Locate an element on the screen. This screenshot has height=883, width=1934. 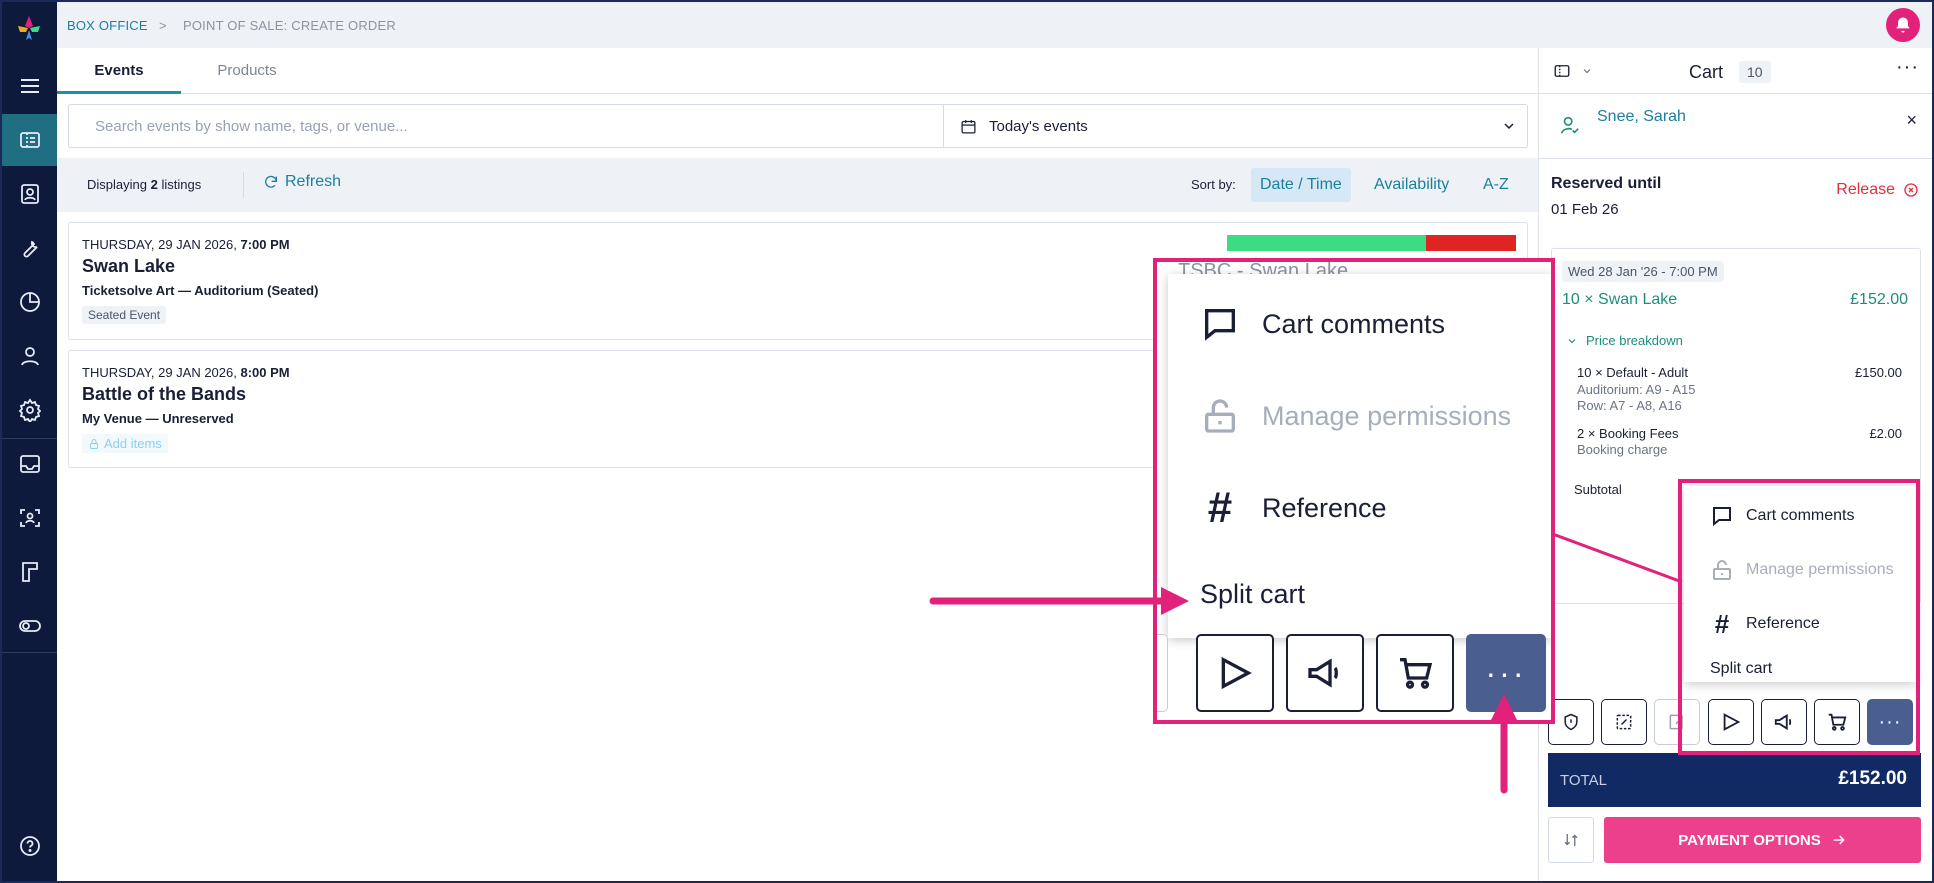
cart-header: Cart 10 ··· is located at coordinates (1735, 71).